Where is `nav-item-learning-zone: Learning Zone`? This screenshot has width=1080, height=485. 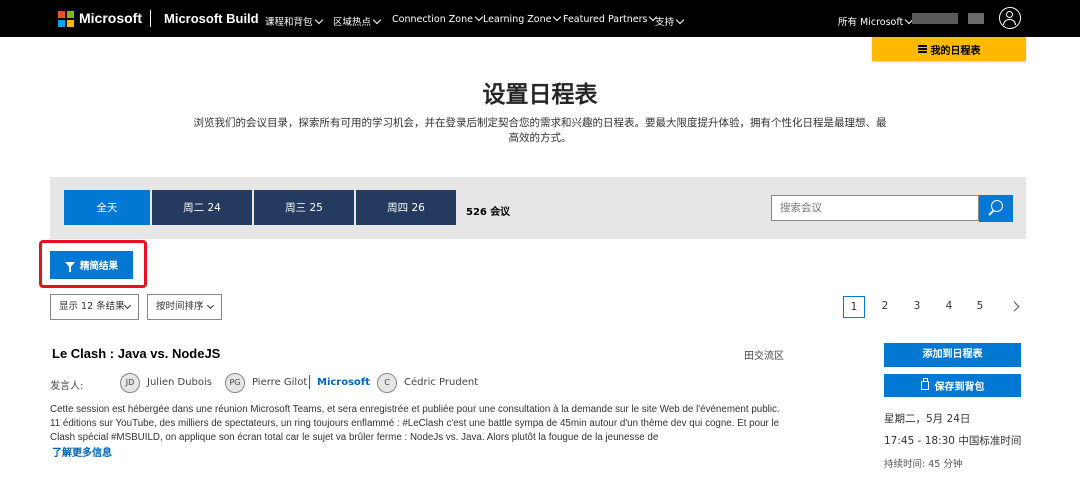
nav-item-learning-zone: Learning Zone is located at coordinates (522, 18).